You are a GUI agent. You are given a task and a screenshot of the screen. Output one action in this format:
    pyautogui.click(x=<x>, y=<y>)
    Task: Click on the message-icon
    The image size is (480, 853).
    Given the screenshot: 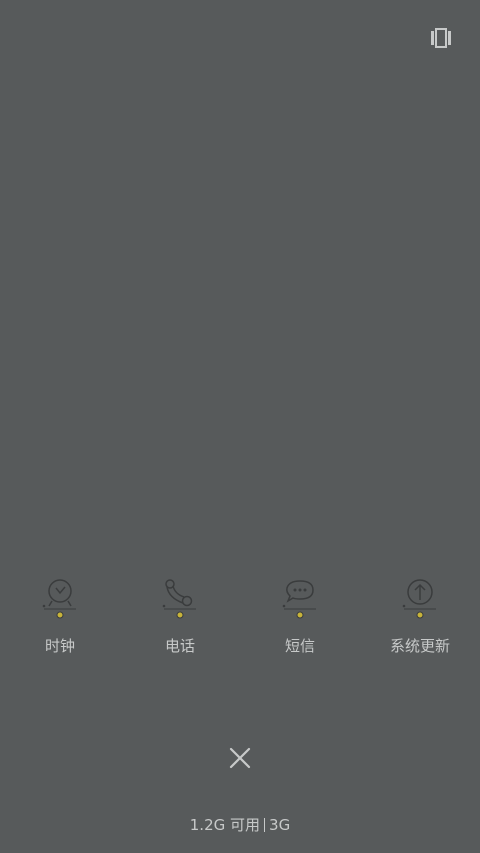 What is the action you would take?
    pyautogui.click(x=299, y=599)
    